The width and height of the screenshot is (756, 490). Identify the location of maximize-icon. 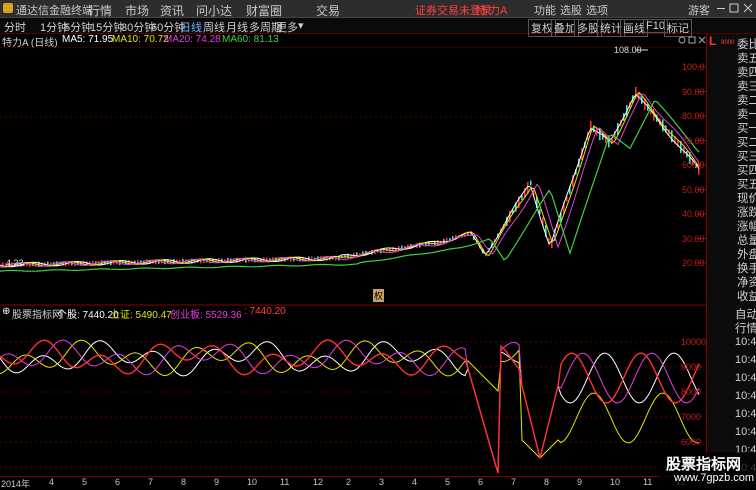
(734, 8).